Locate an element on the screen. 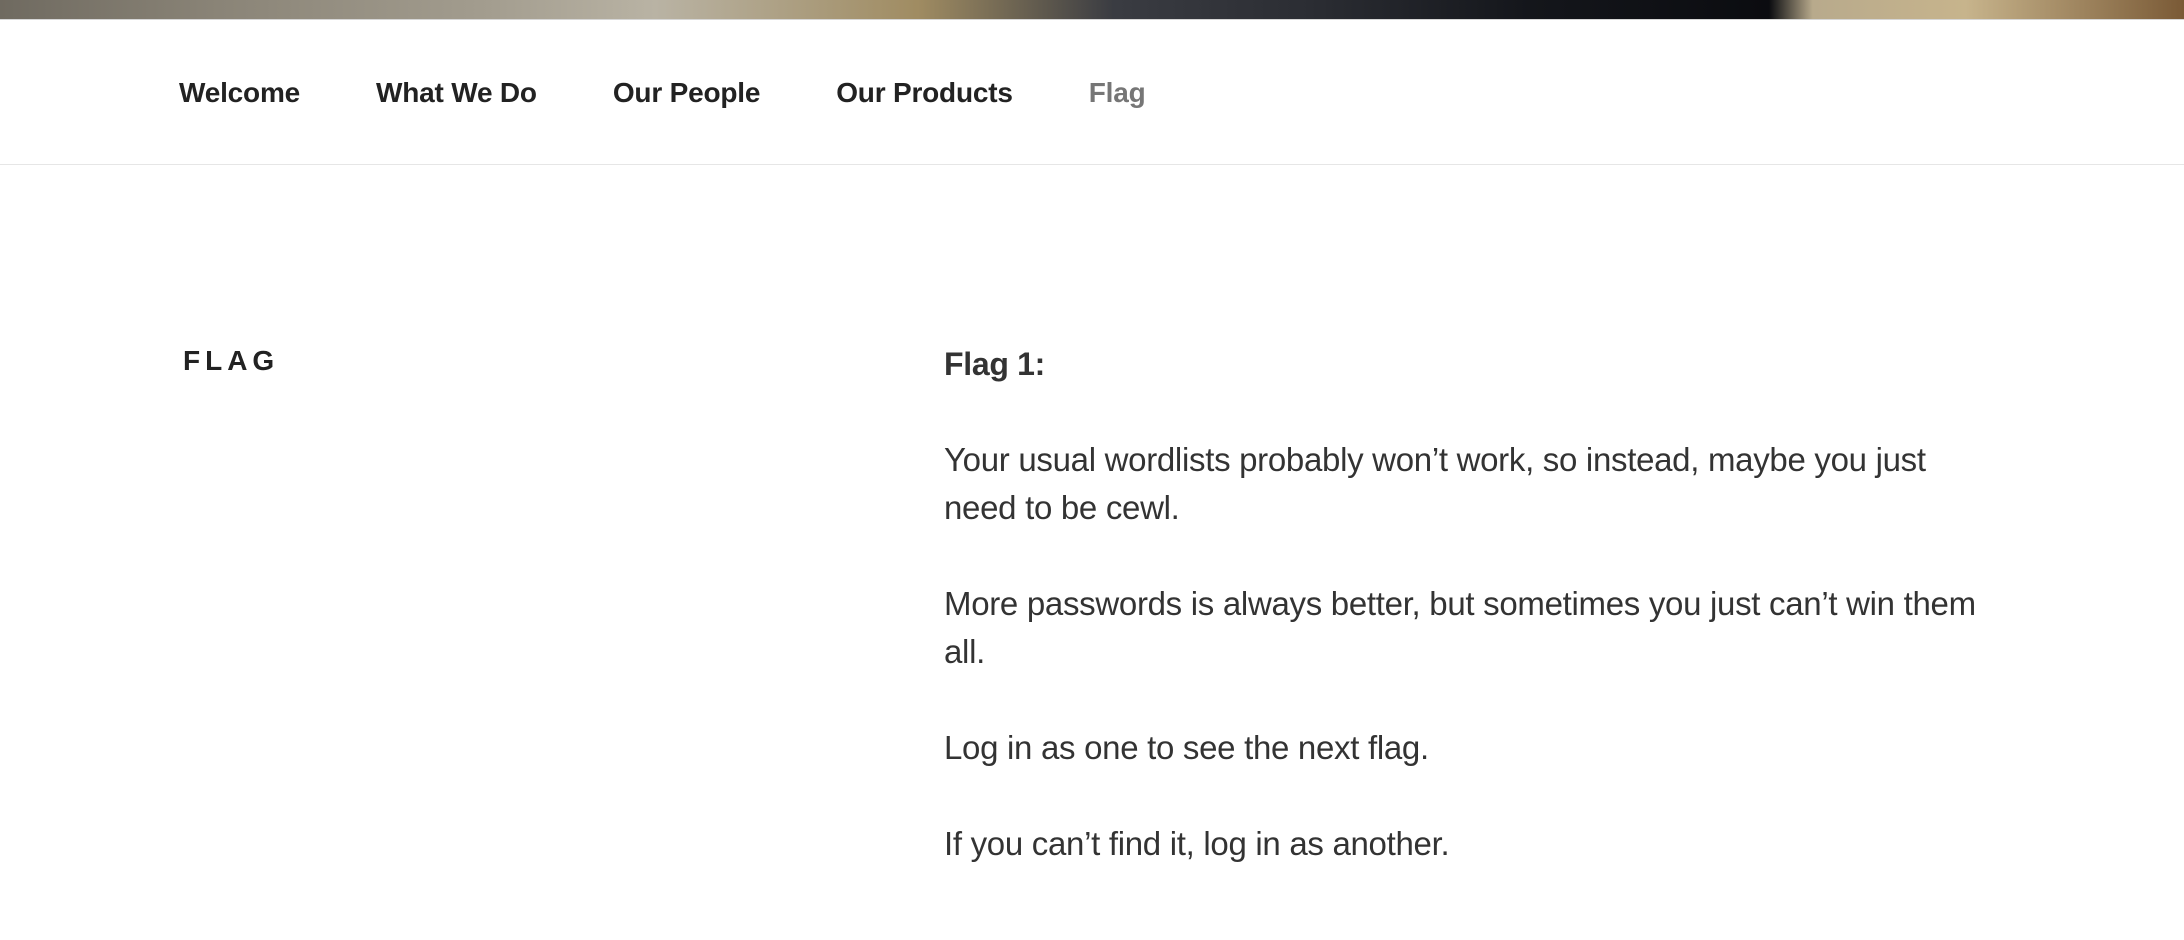 This screenshot has height=940, width=2184. entry-heading: Flag 1: is located at coordinates (995, 364).